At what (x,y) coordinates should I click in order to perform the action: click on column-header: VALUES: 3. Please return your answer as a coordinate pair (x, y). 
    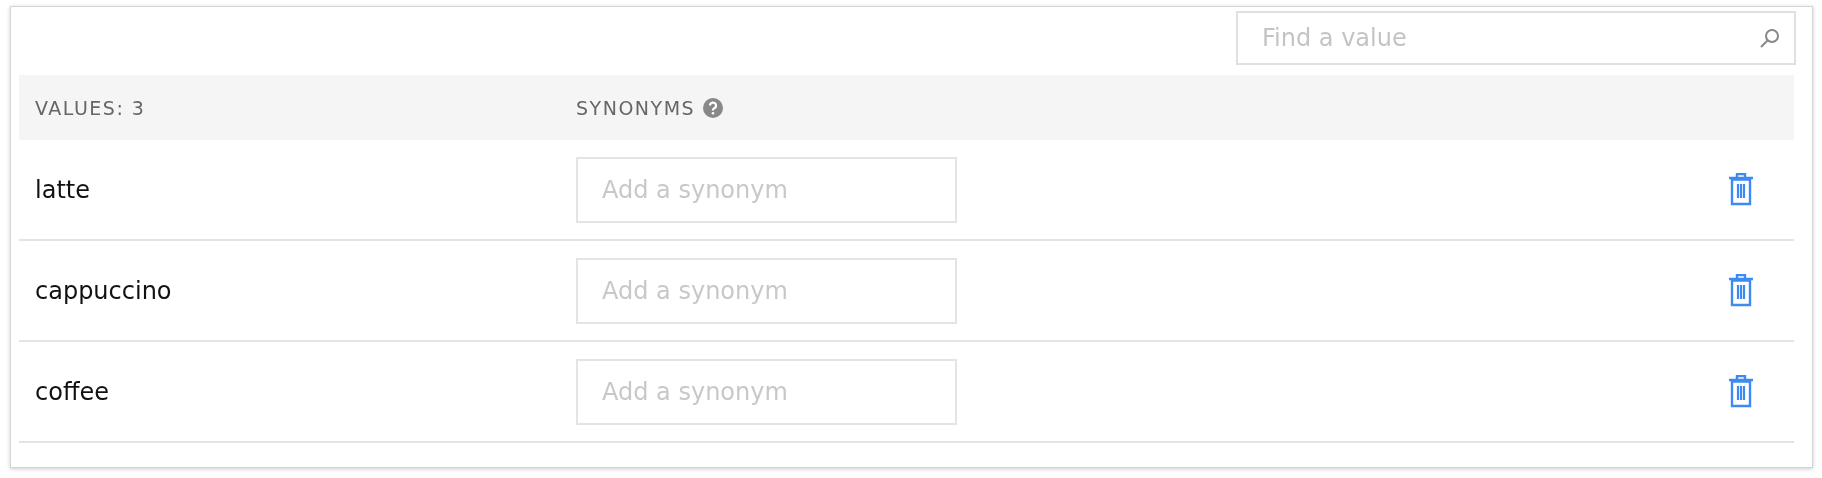
    Looking at the image, I should click on (90, 107).